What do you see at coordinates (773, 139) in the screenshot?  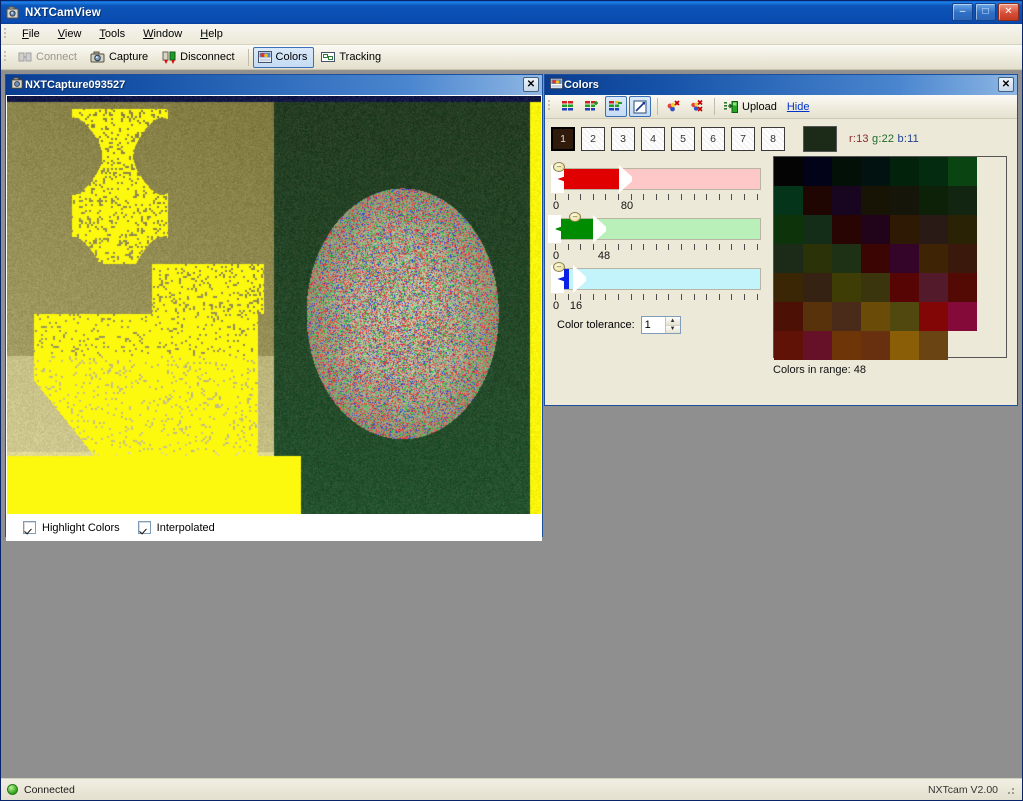 I see `color-slot-8: 8` at bounding box center [773, 139].